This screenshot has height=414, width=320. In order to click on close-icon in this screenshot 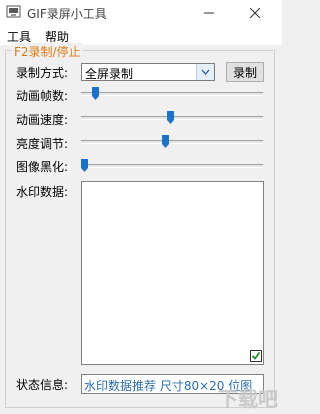, I will do `click(255, 12)`.